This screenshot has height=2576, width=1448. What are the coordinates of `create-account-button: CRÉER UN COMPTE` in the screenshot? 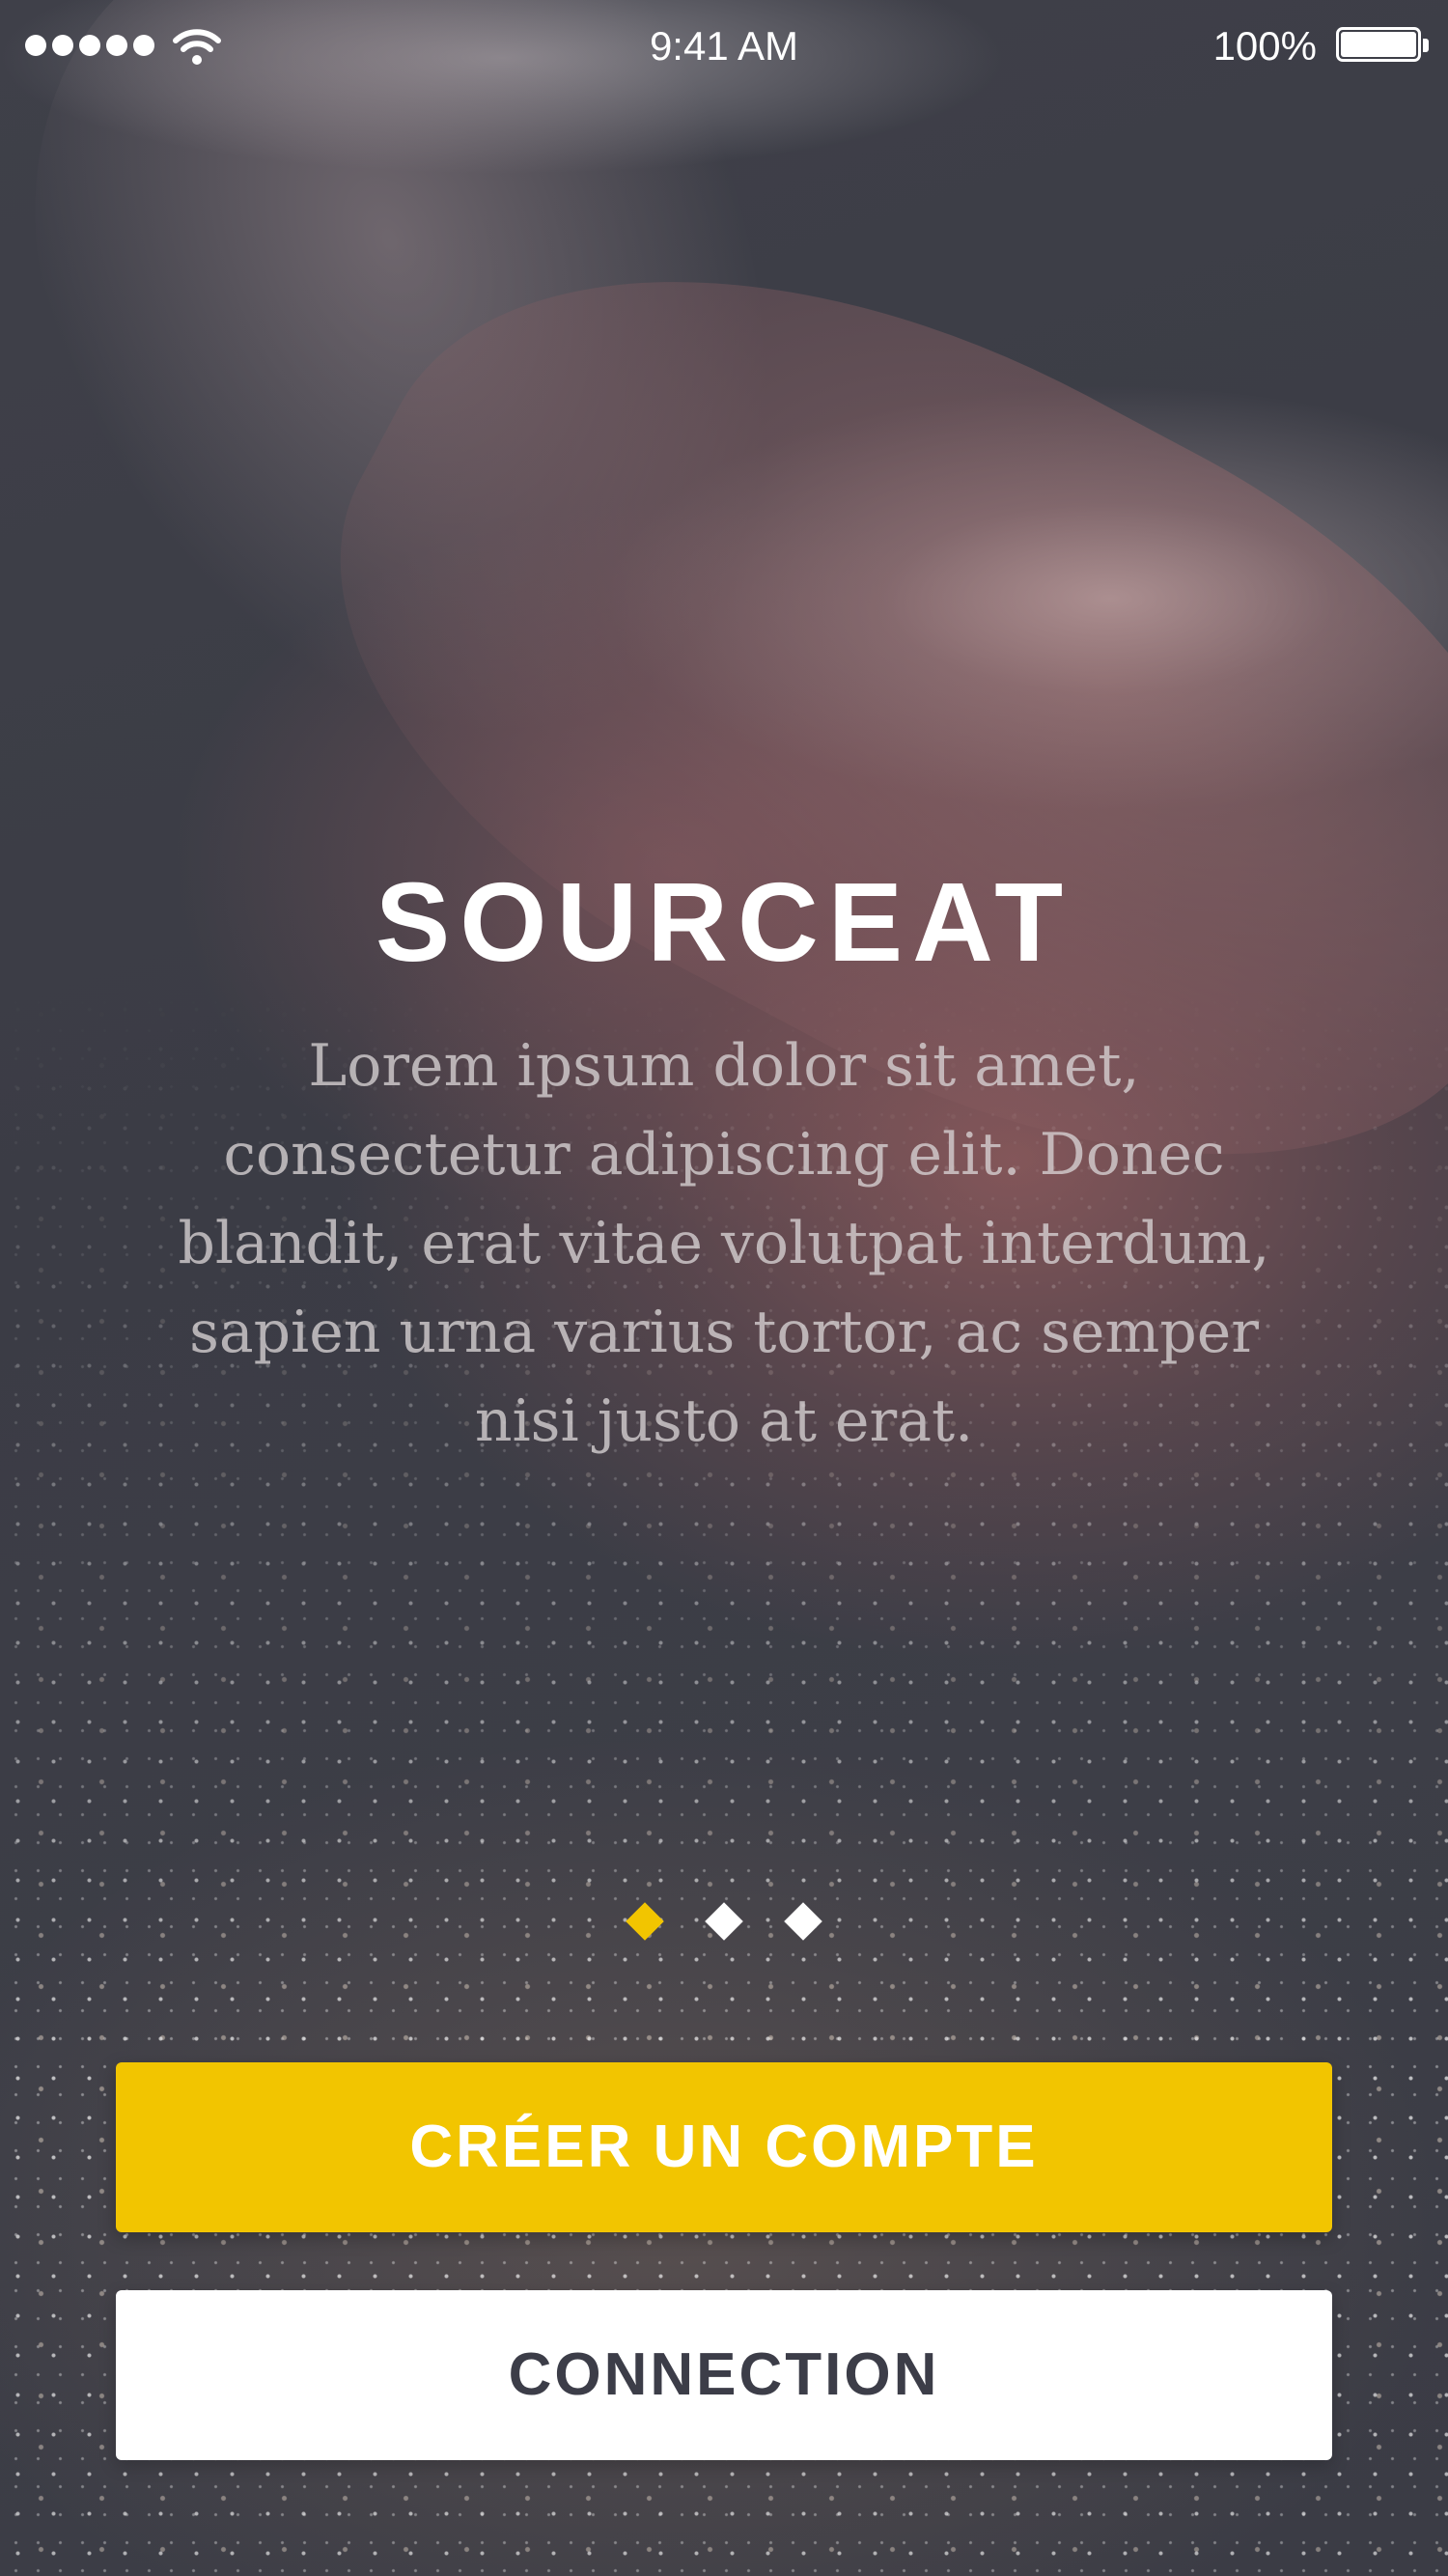 It's located at (724, 2147).